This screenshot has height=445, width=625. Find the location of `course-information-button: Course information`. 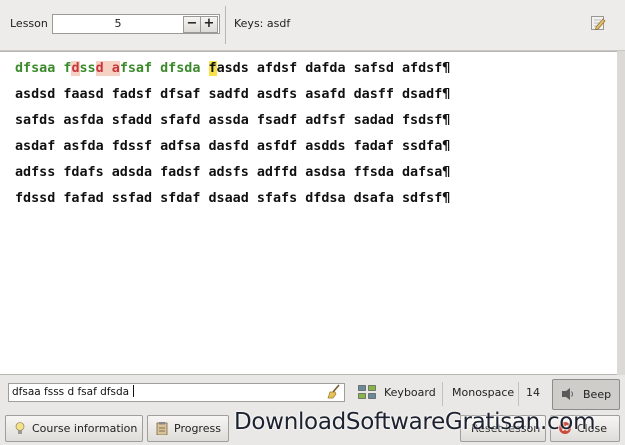

course-information-button: Course information is located at coordinates (74, 428).